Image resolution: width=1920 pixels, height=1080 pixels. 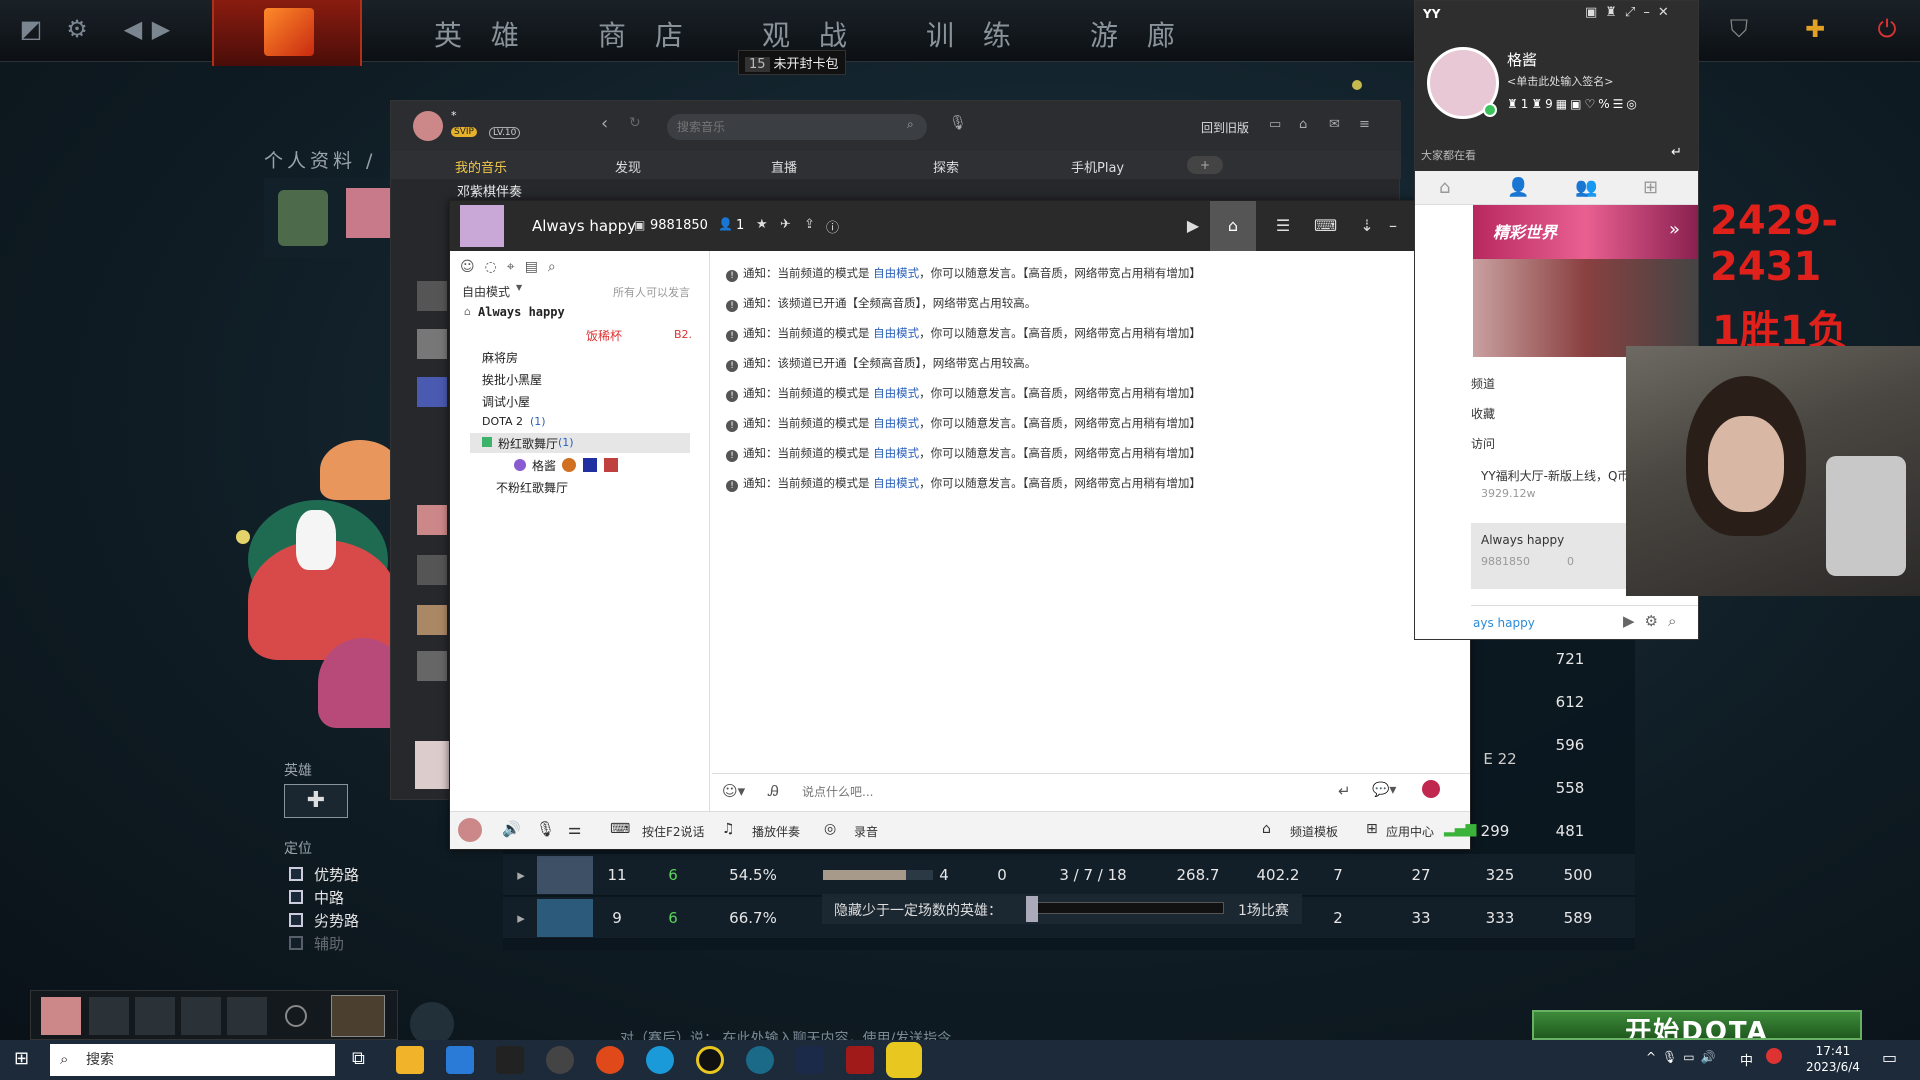 What do you see at coordinates (785, 224) in the screenshot?
I see `plane-icon: ✈` at bounding box center [785, 224].